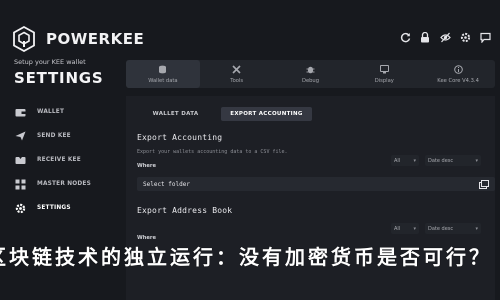 The width and height of the screenshot is (500, 300). I want to click on sidebar-item-label: RECEIVE KEE, so click(59, 160).